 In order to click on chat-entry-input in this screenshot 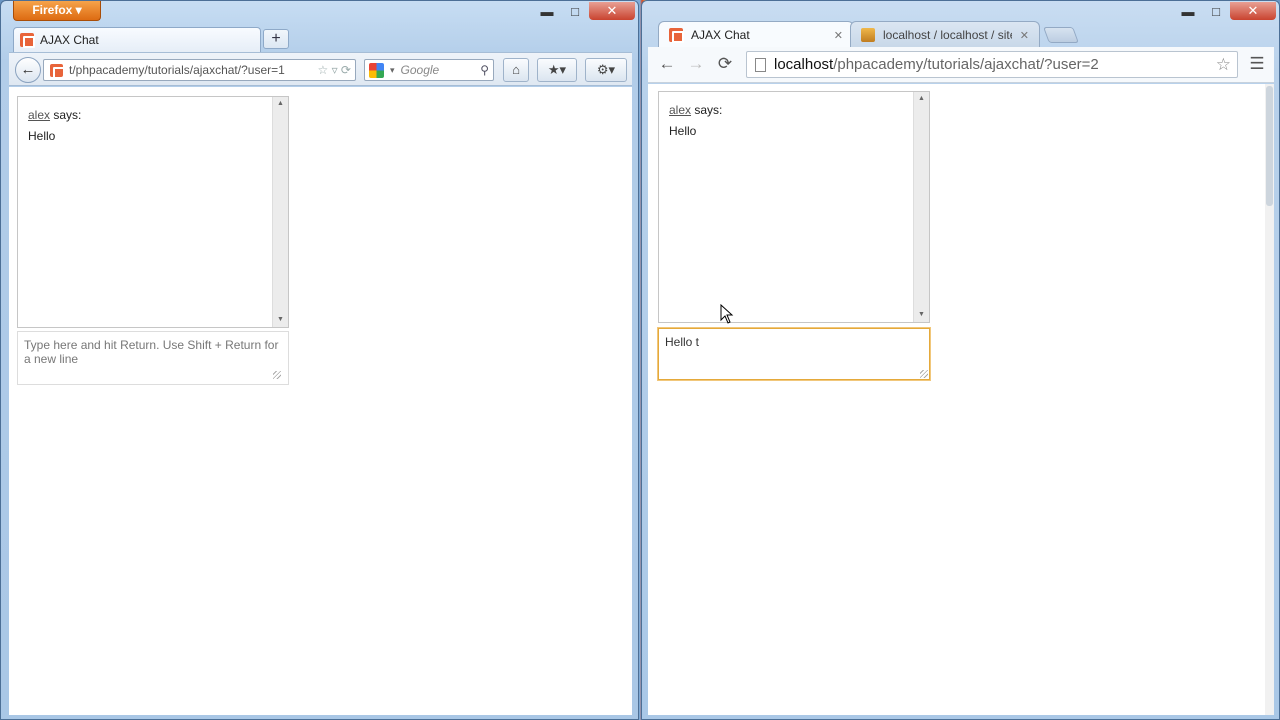, I will do `click(153, 358)`.